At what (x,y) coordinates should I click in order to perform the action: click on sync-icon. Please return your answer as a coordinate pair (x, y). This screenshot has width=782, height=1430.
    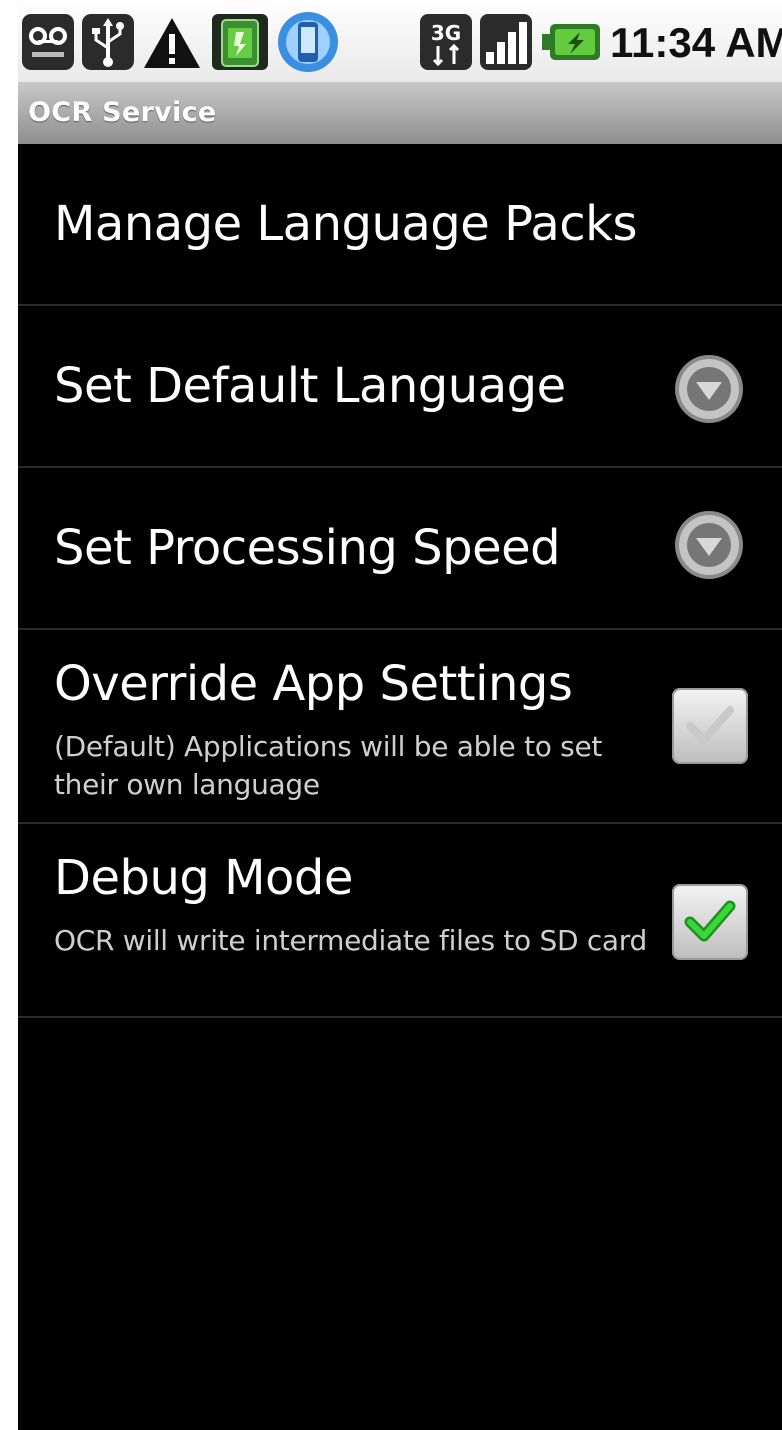
    Looking at the image, I should click on (308, 42).